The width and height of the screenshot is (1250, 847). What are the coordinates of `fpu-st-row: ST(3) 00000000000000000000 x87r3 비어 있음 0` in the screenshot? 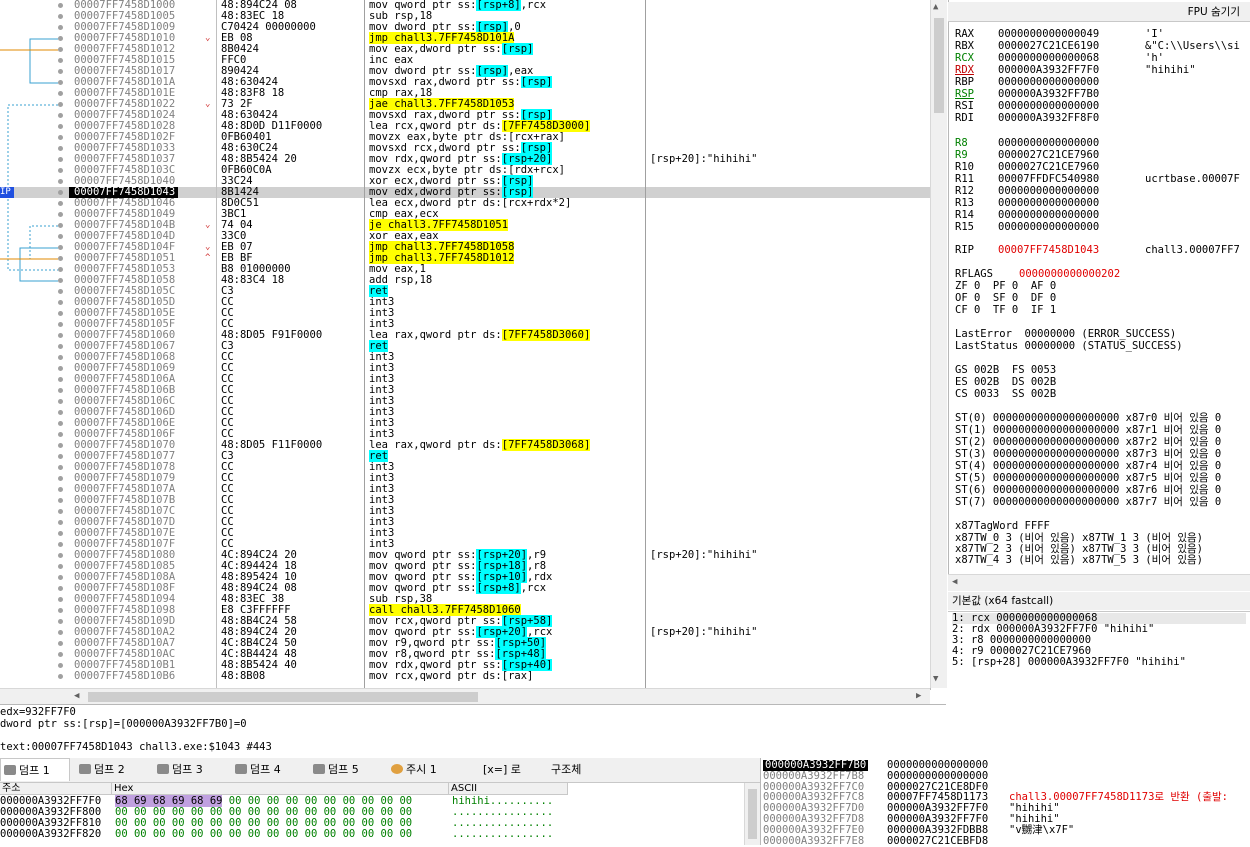 It's located at (1102, 454).